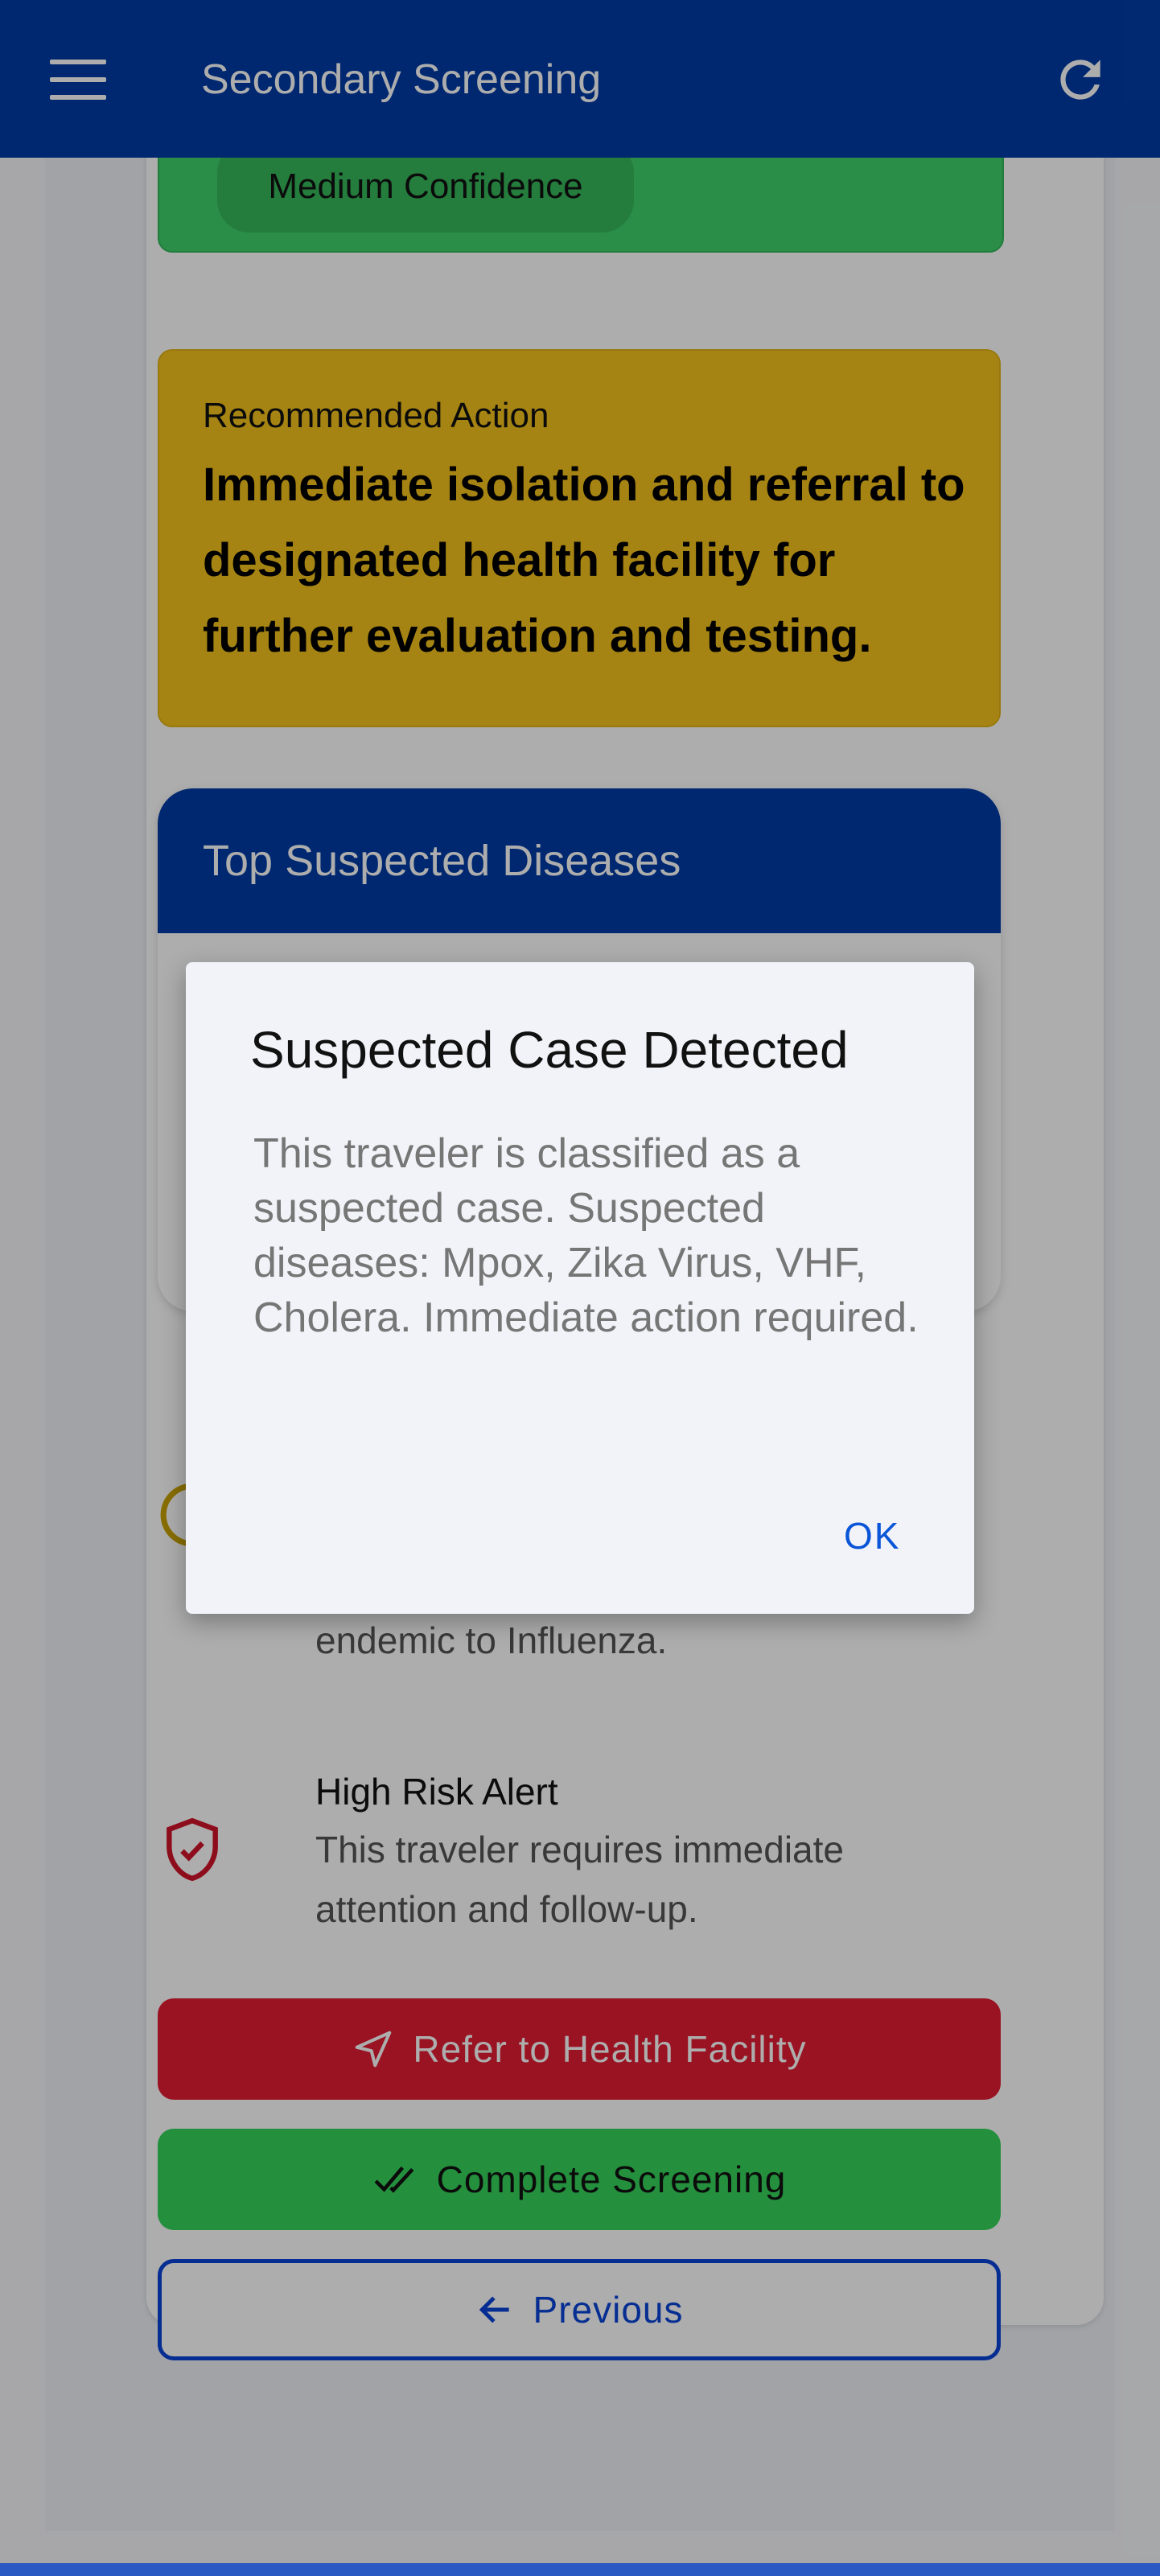 Image resolution: width=1160 pixels, height=2576 pixels. Describe the element at coordinates (549, 1050) in the screenshot. I see `dialog-title: Suspected Case Detected` at that location.